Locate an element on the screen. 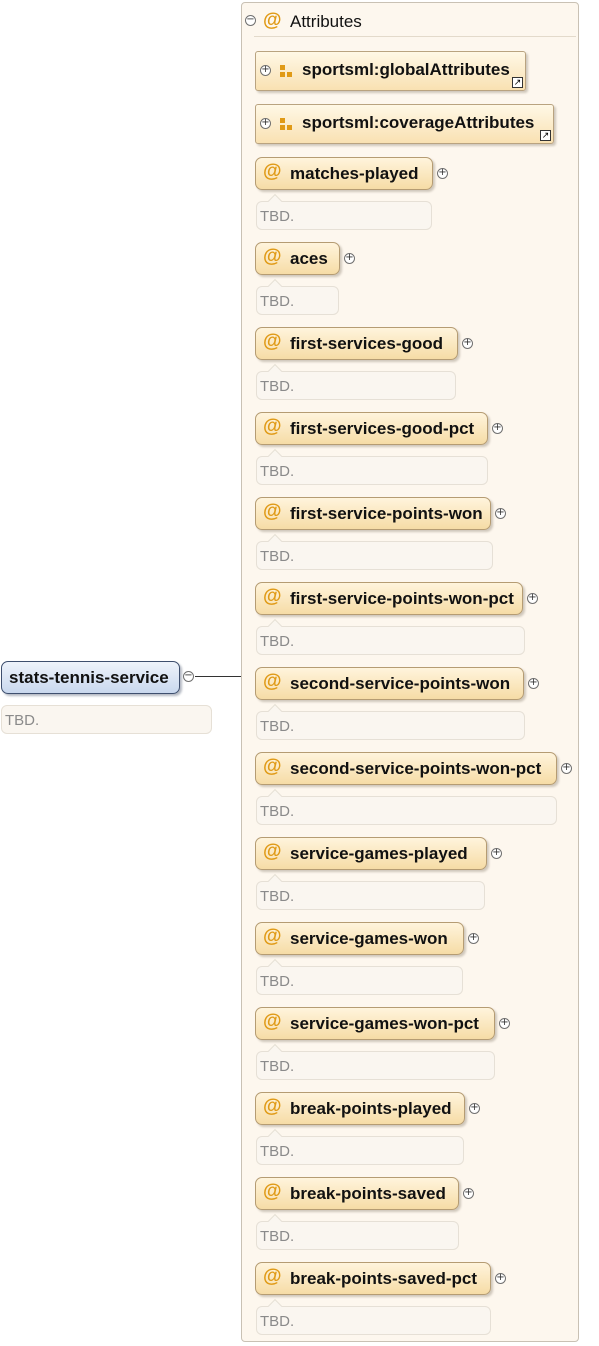  attribute-name: service-games-won is located at coordinates (369, 938).